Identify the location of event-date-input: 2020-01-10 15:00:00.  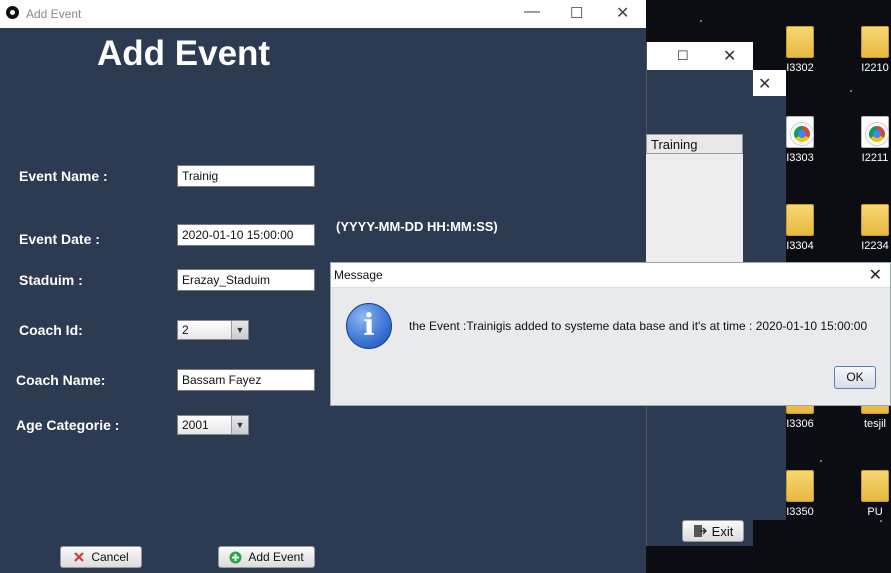
(246, 235).